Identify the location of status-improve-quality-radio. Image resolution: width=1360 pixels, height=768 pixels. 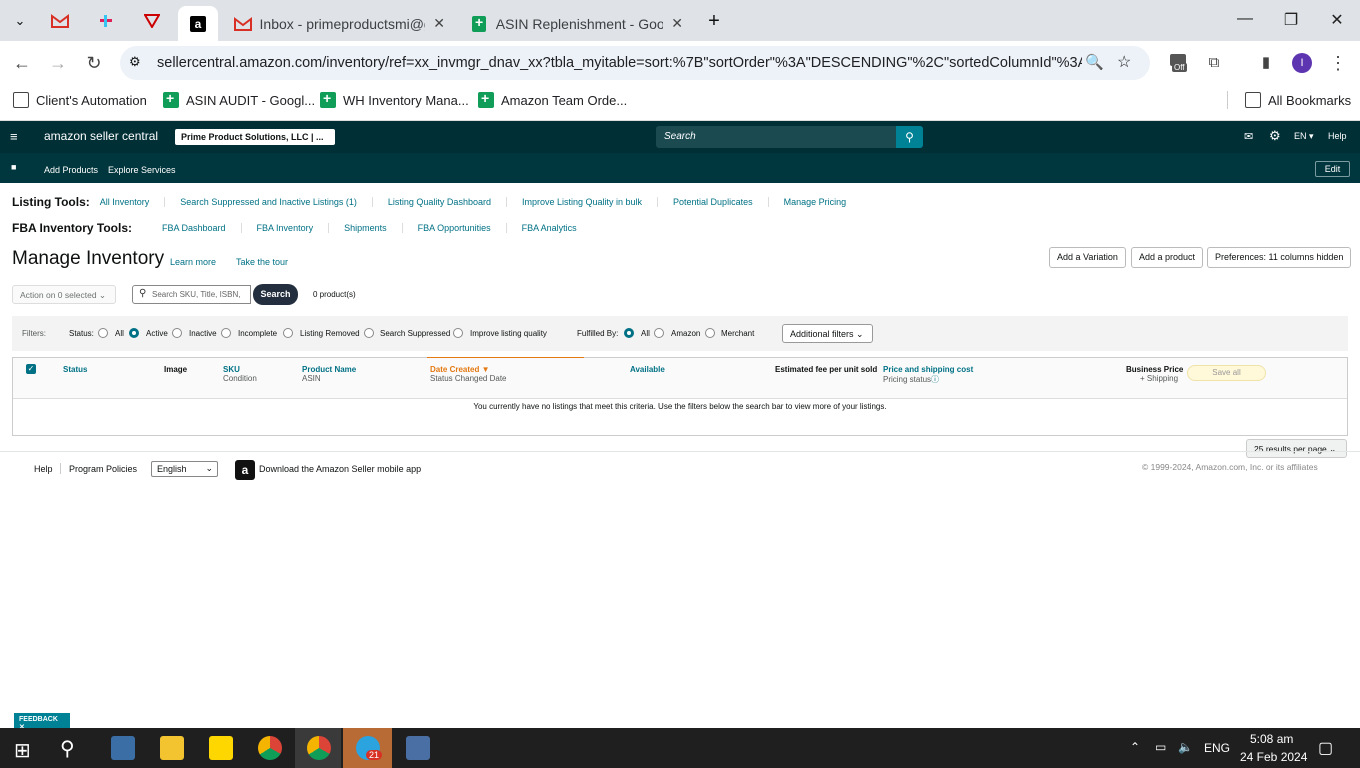
(458, 333).